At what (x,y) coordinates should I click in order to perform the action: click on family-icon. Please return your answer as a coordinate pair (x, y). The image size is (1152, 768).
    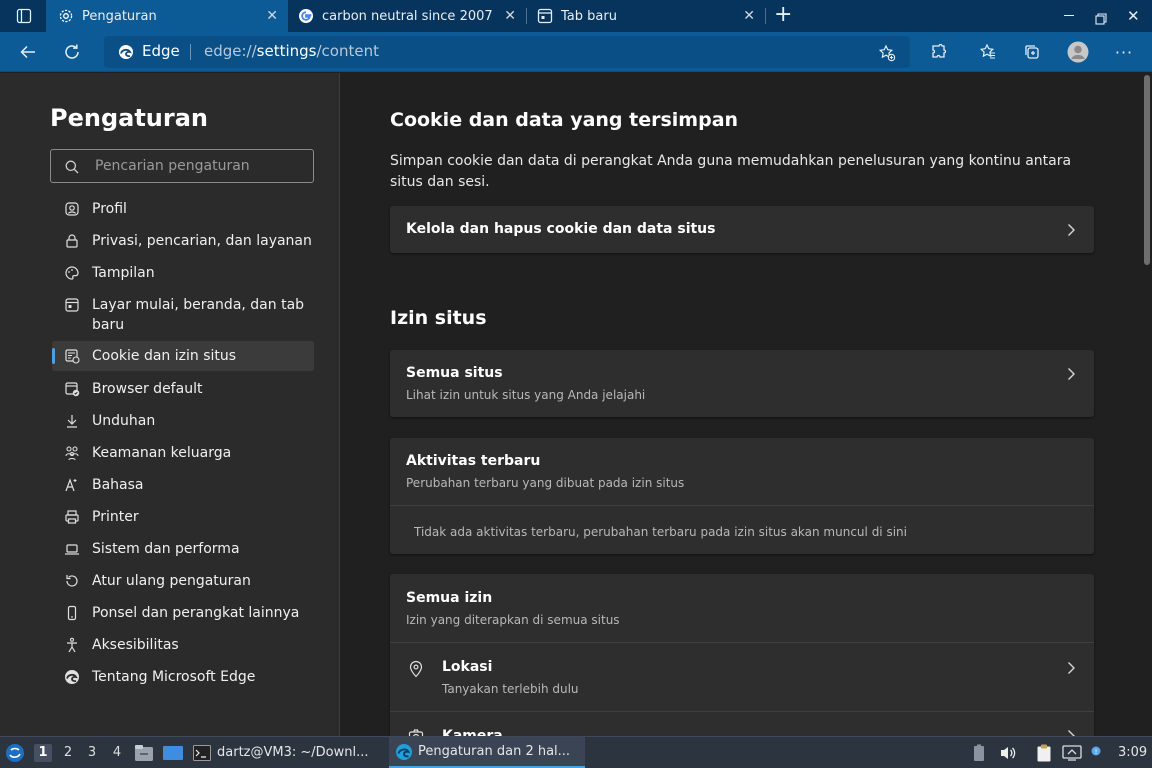
    Looking at the image, I should click on (72, 453).